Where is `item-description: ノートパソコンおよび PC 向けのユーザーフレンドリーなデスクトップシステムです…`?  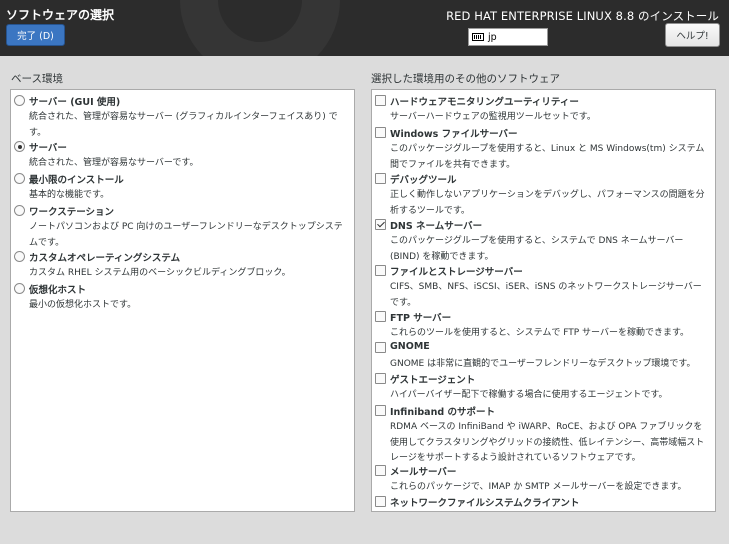 item-description: ノートパソコンおよび PC 向けのユーザーフレンドリーなデスクトップシステムです… is located at coordinates (186, 235).